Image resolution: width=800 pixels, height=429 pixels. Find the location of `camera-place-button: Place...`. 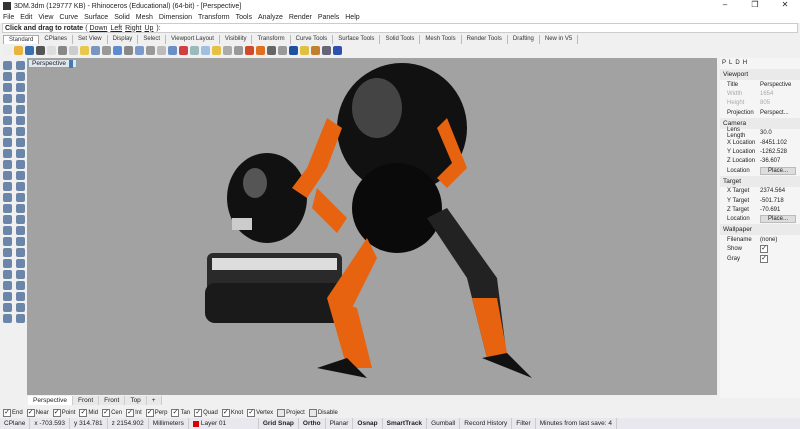

camera-place-button: Place... is located at coordinates (778, 170).